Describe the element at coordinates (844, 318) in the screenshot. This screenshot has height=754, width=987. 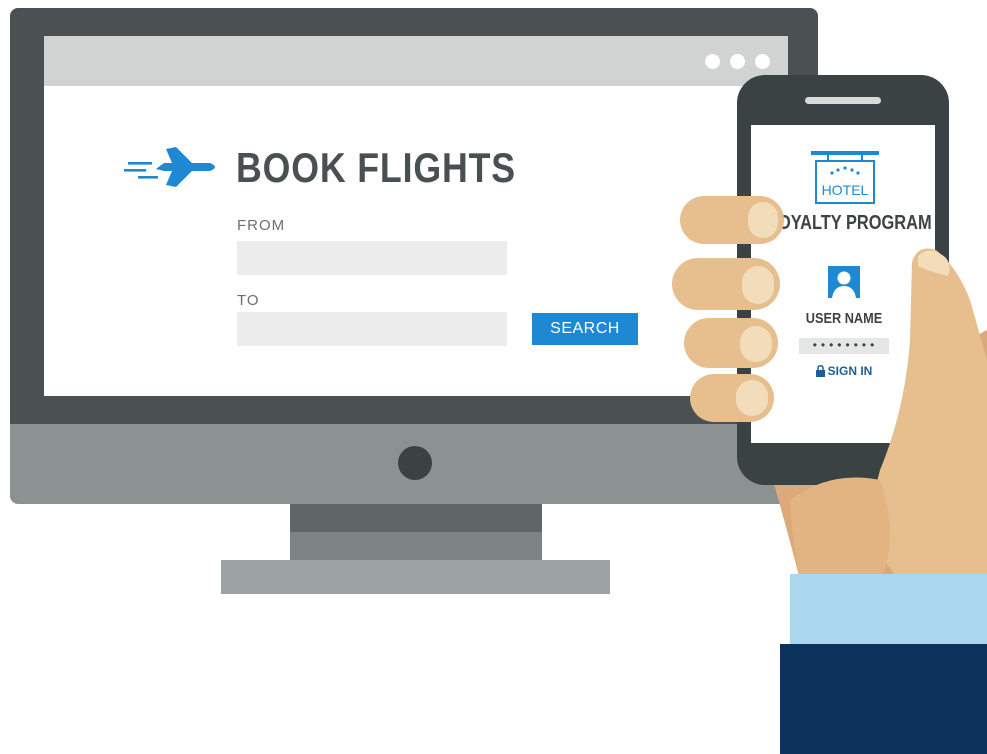
I see `user-name-label: USER NAME` at that location.